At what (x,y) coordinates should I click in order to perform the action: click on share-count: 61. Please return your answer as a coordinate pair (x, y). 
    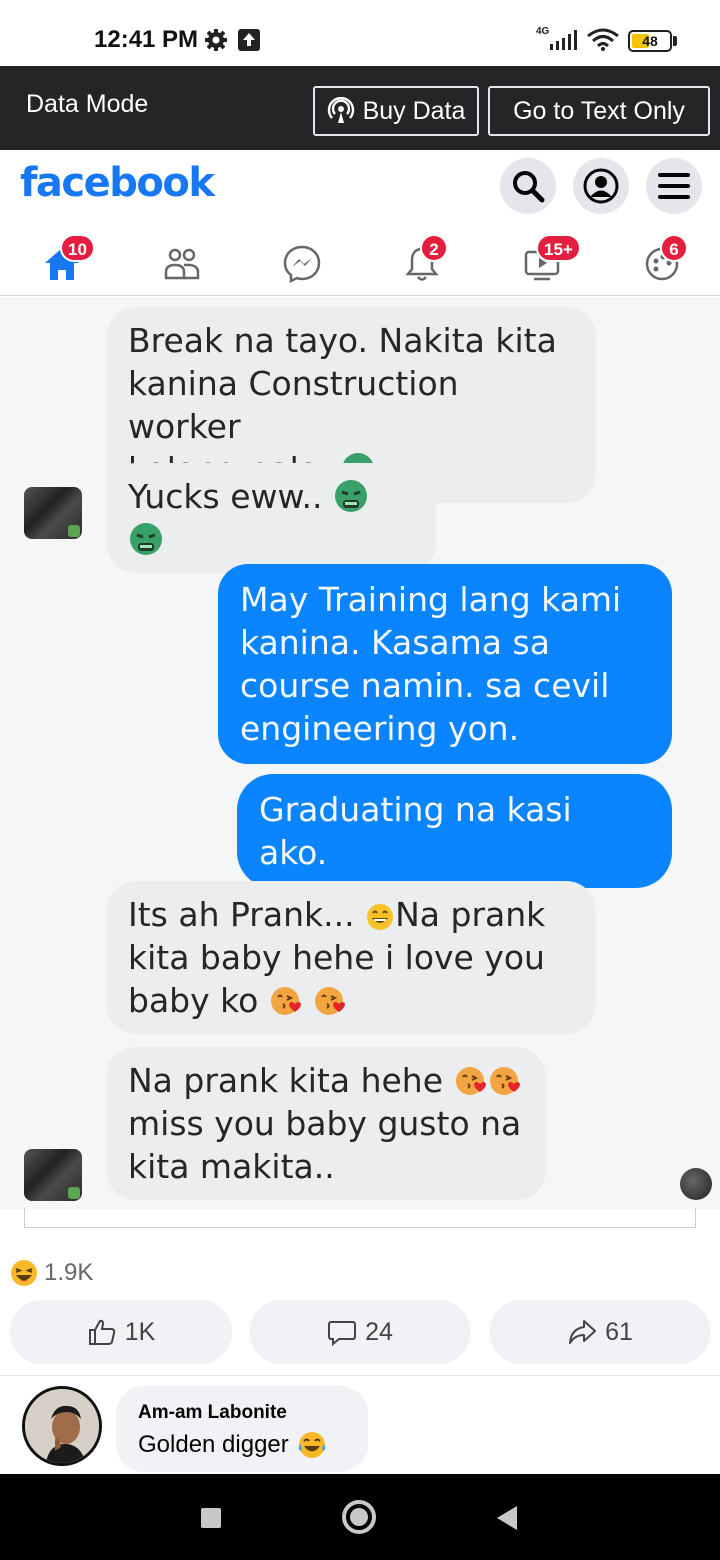
    Looking at the image, I should click on (619, 1331).